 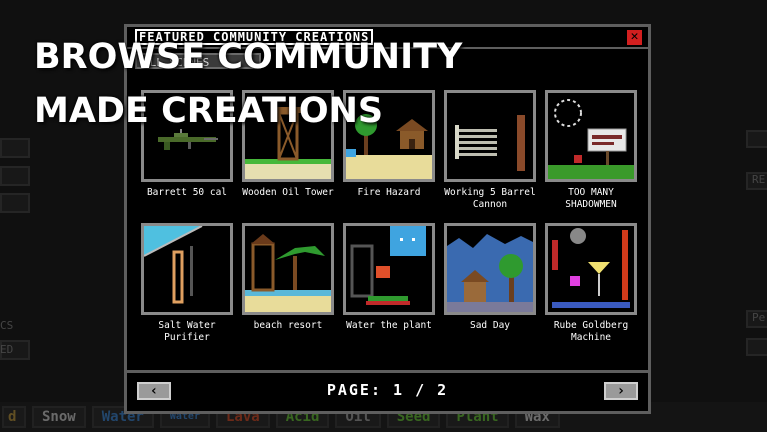 I want to click on caption-line-2: MADE CREATIONS, so click(x=209, y=111).